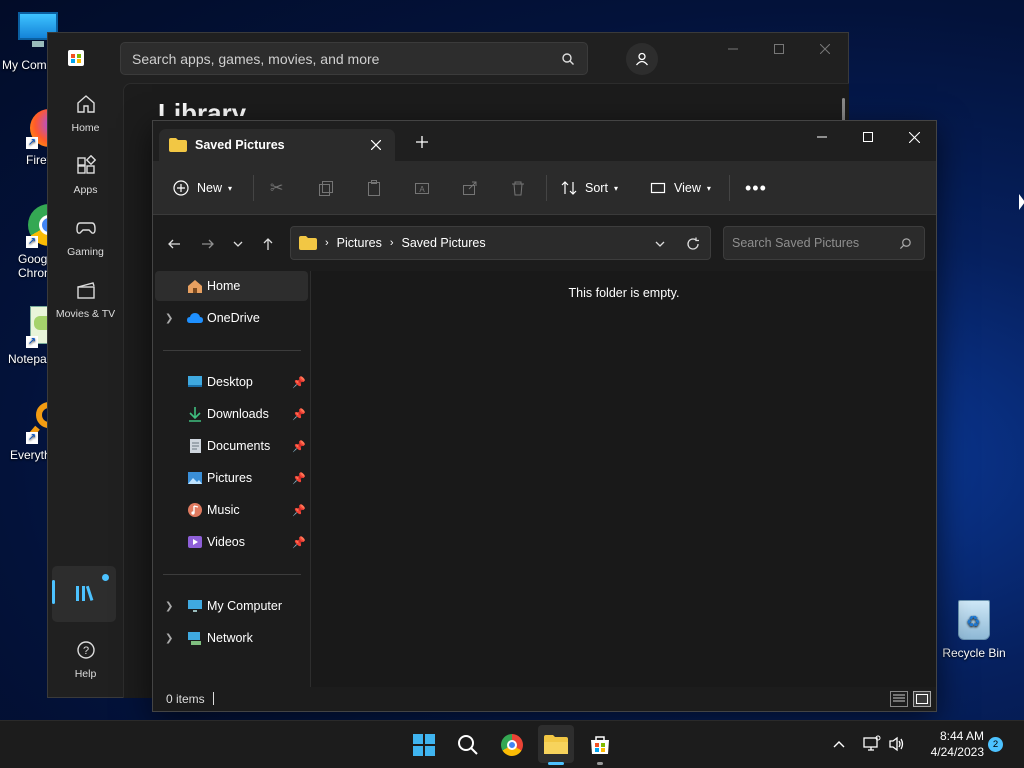  I want to click on rename-button: A, so click(422, 188).